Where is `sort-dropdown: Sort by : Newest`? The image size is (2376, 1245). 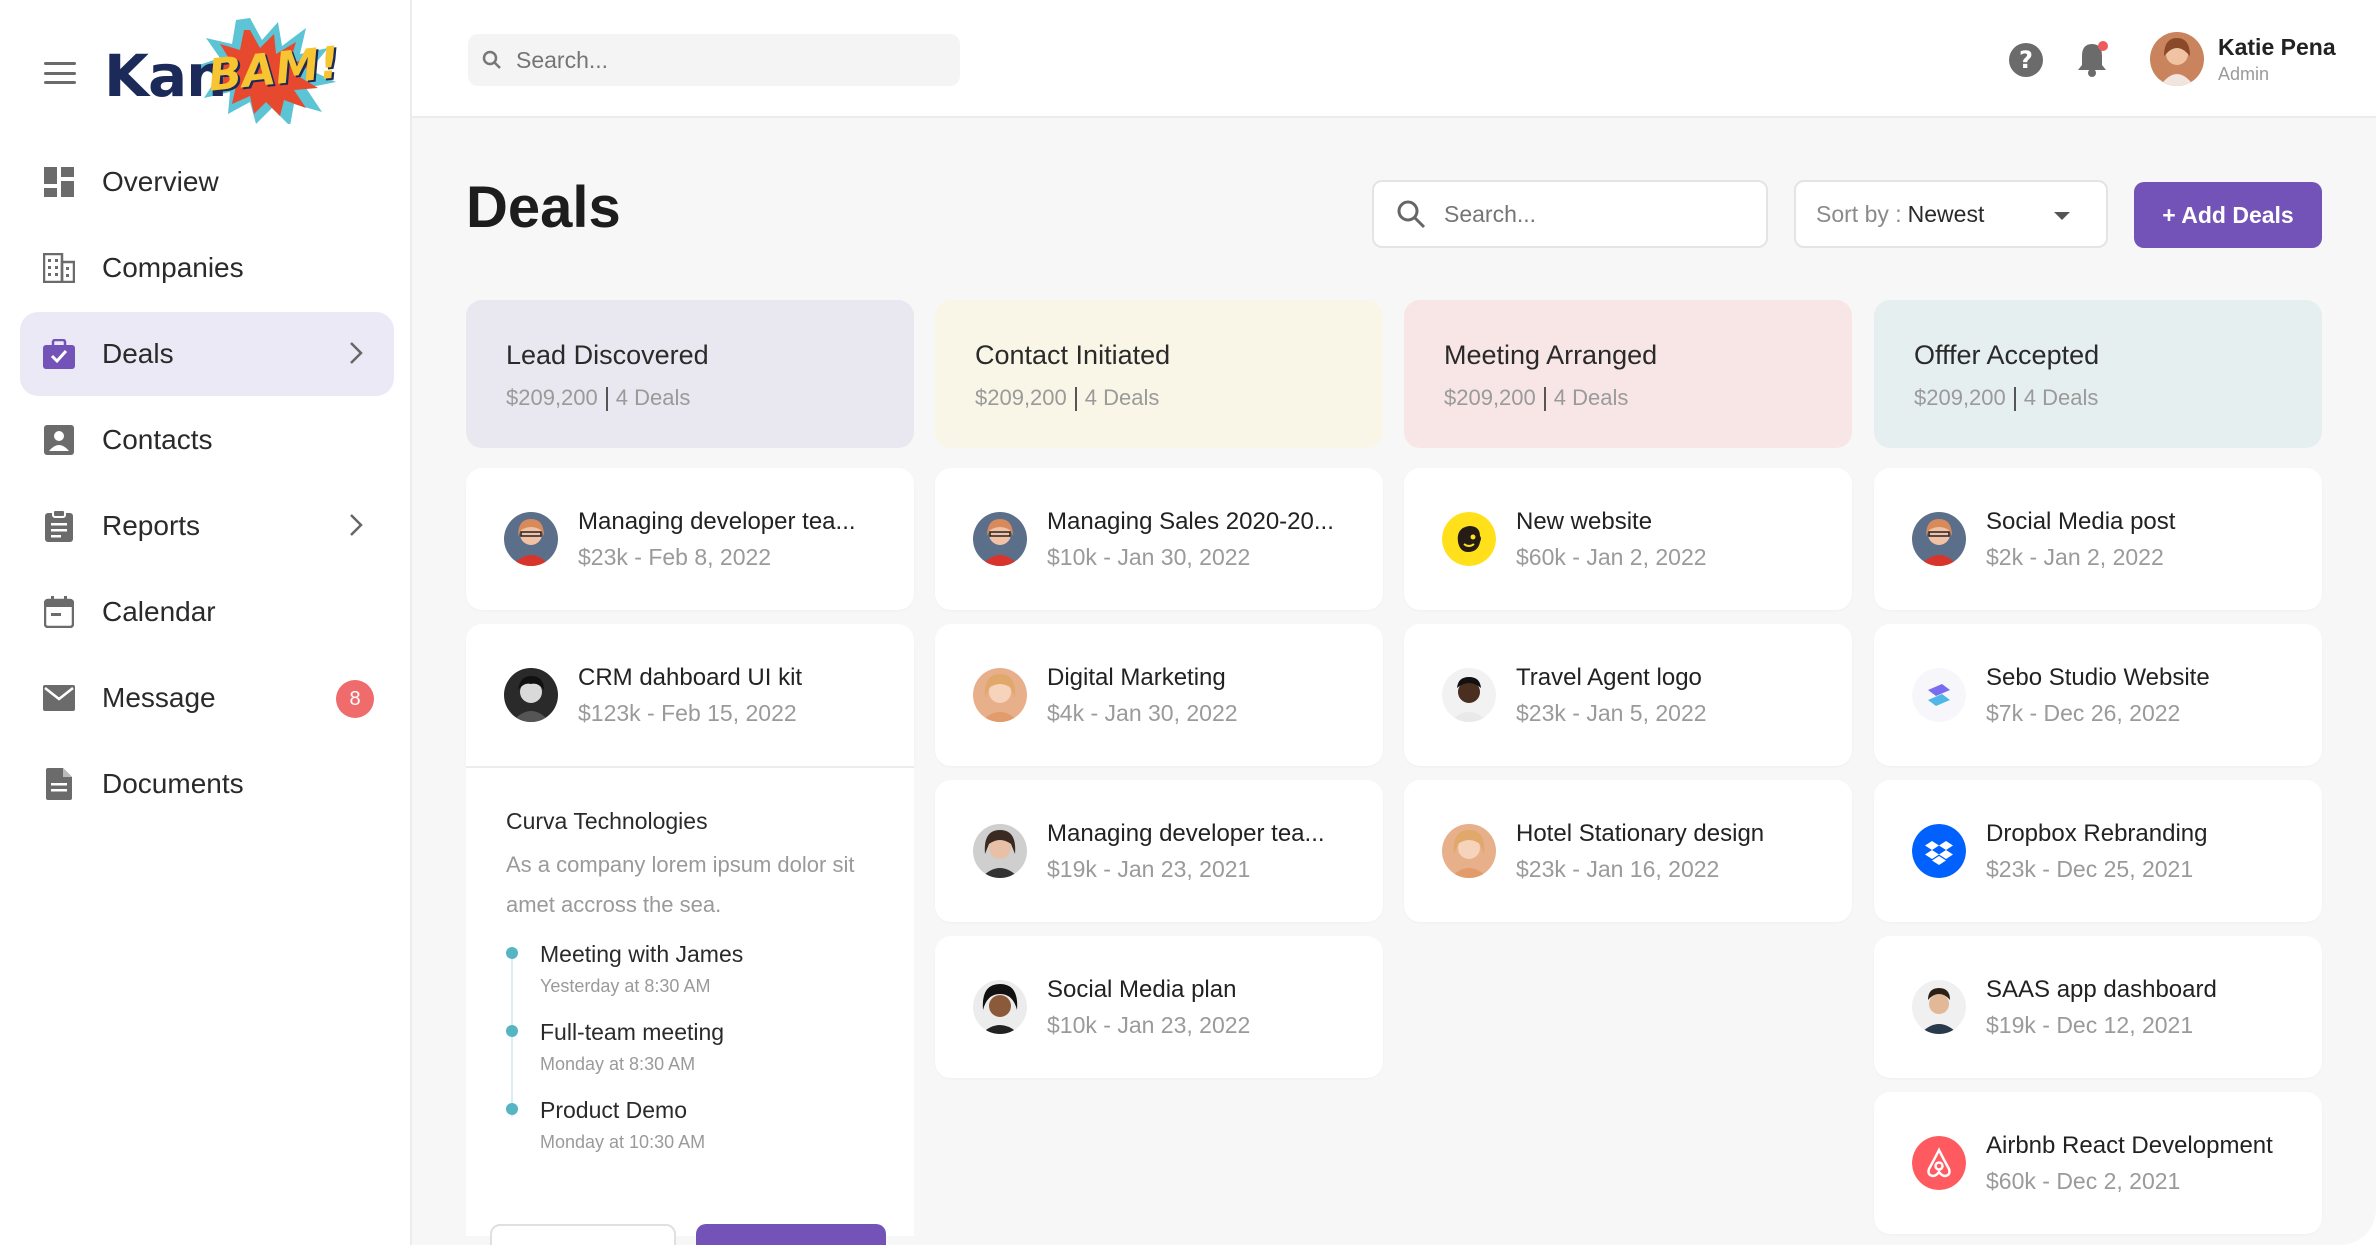 sort-dropdown: Sort by : Newest is located at coordinates (1951, 214).